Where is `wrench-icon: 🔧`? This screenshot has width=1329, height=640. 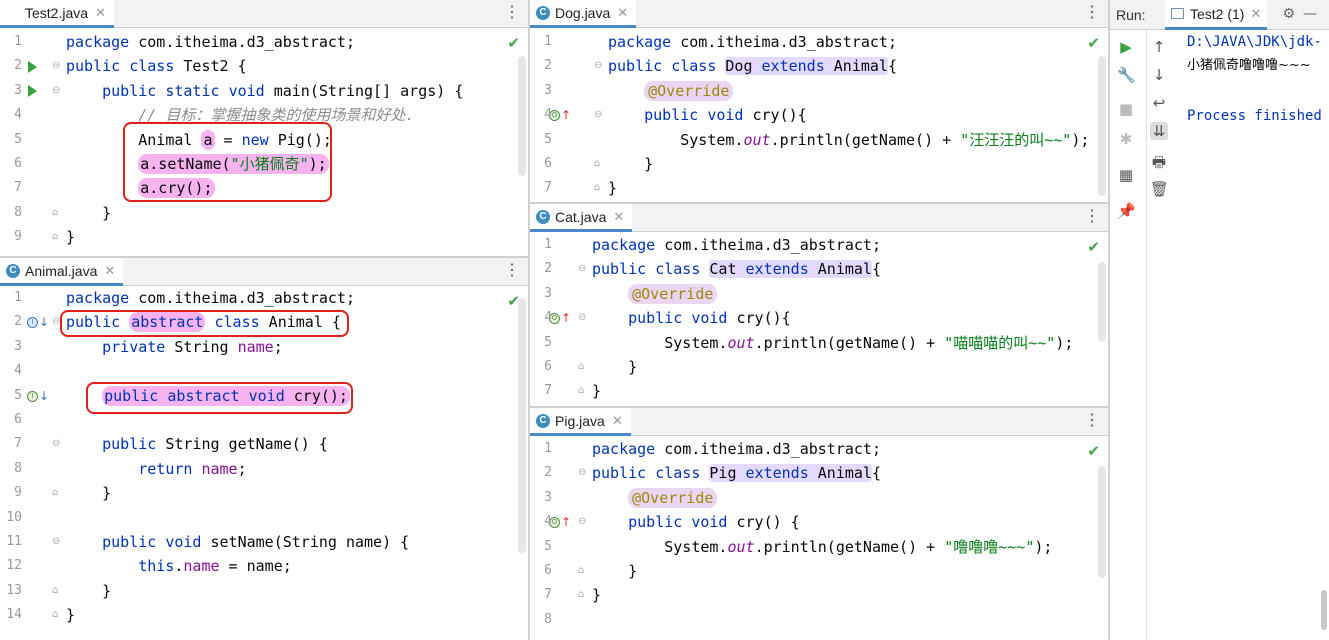 wrench-icon: 🔧 is located at coordinates (1126, 75).